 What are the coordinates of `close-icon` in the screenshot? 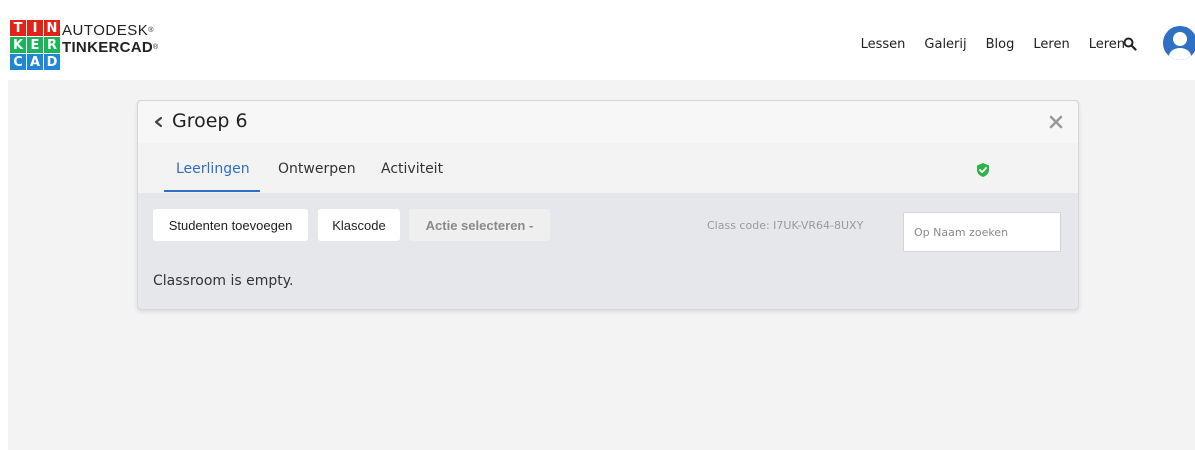 It's located at (1056, 122).